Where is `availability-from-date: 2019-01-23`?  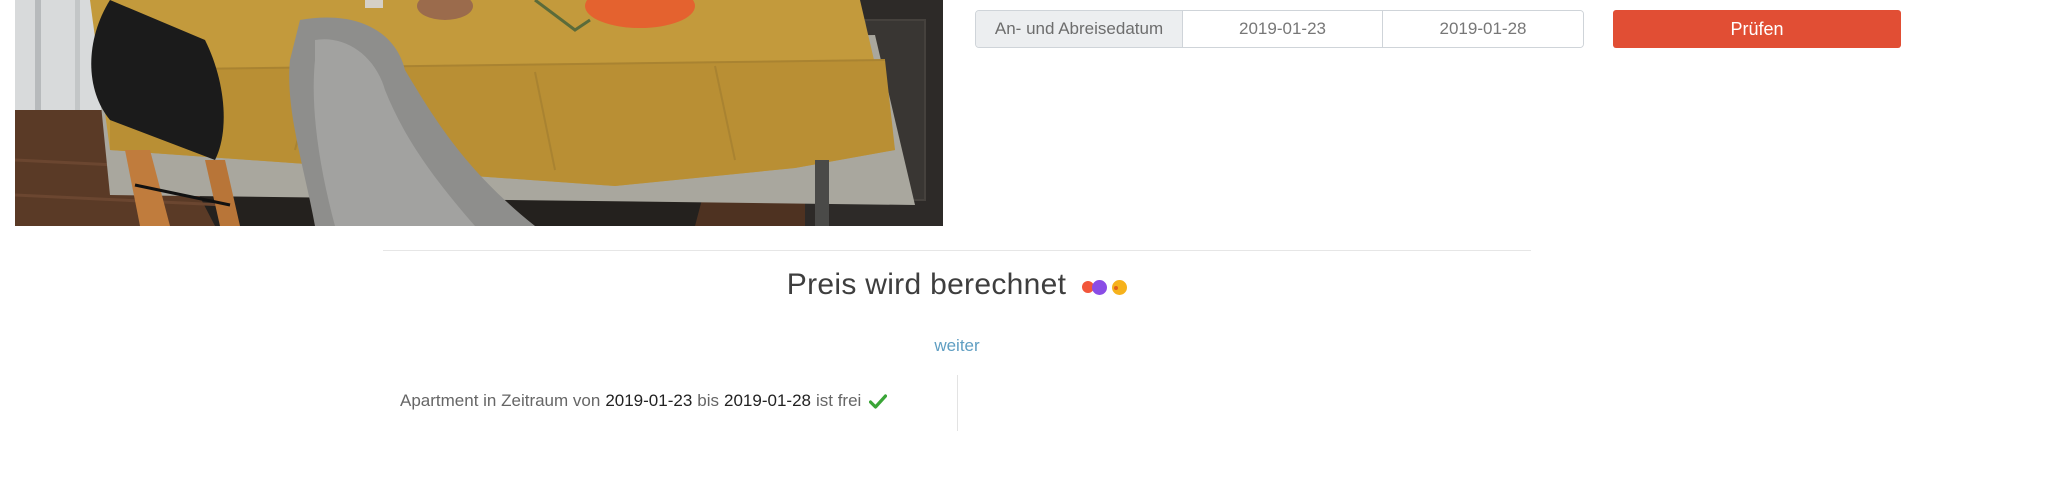
availability-from-date: 2019-01-23 is located at coordinates (649, 400).